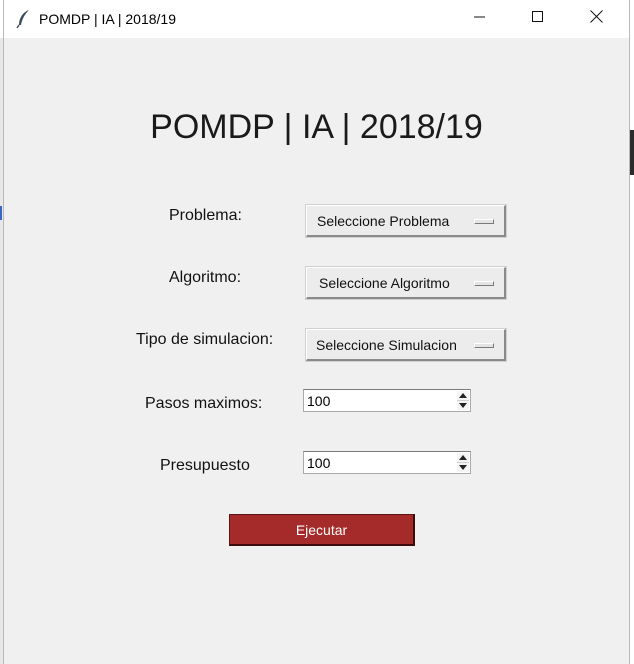  I want to click on presupuesto-value: 100, so click(319, 463).